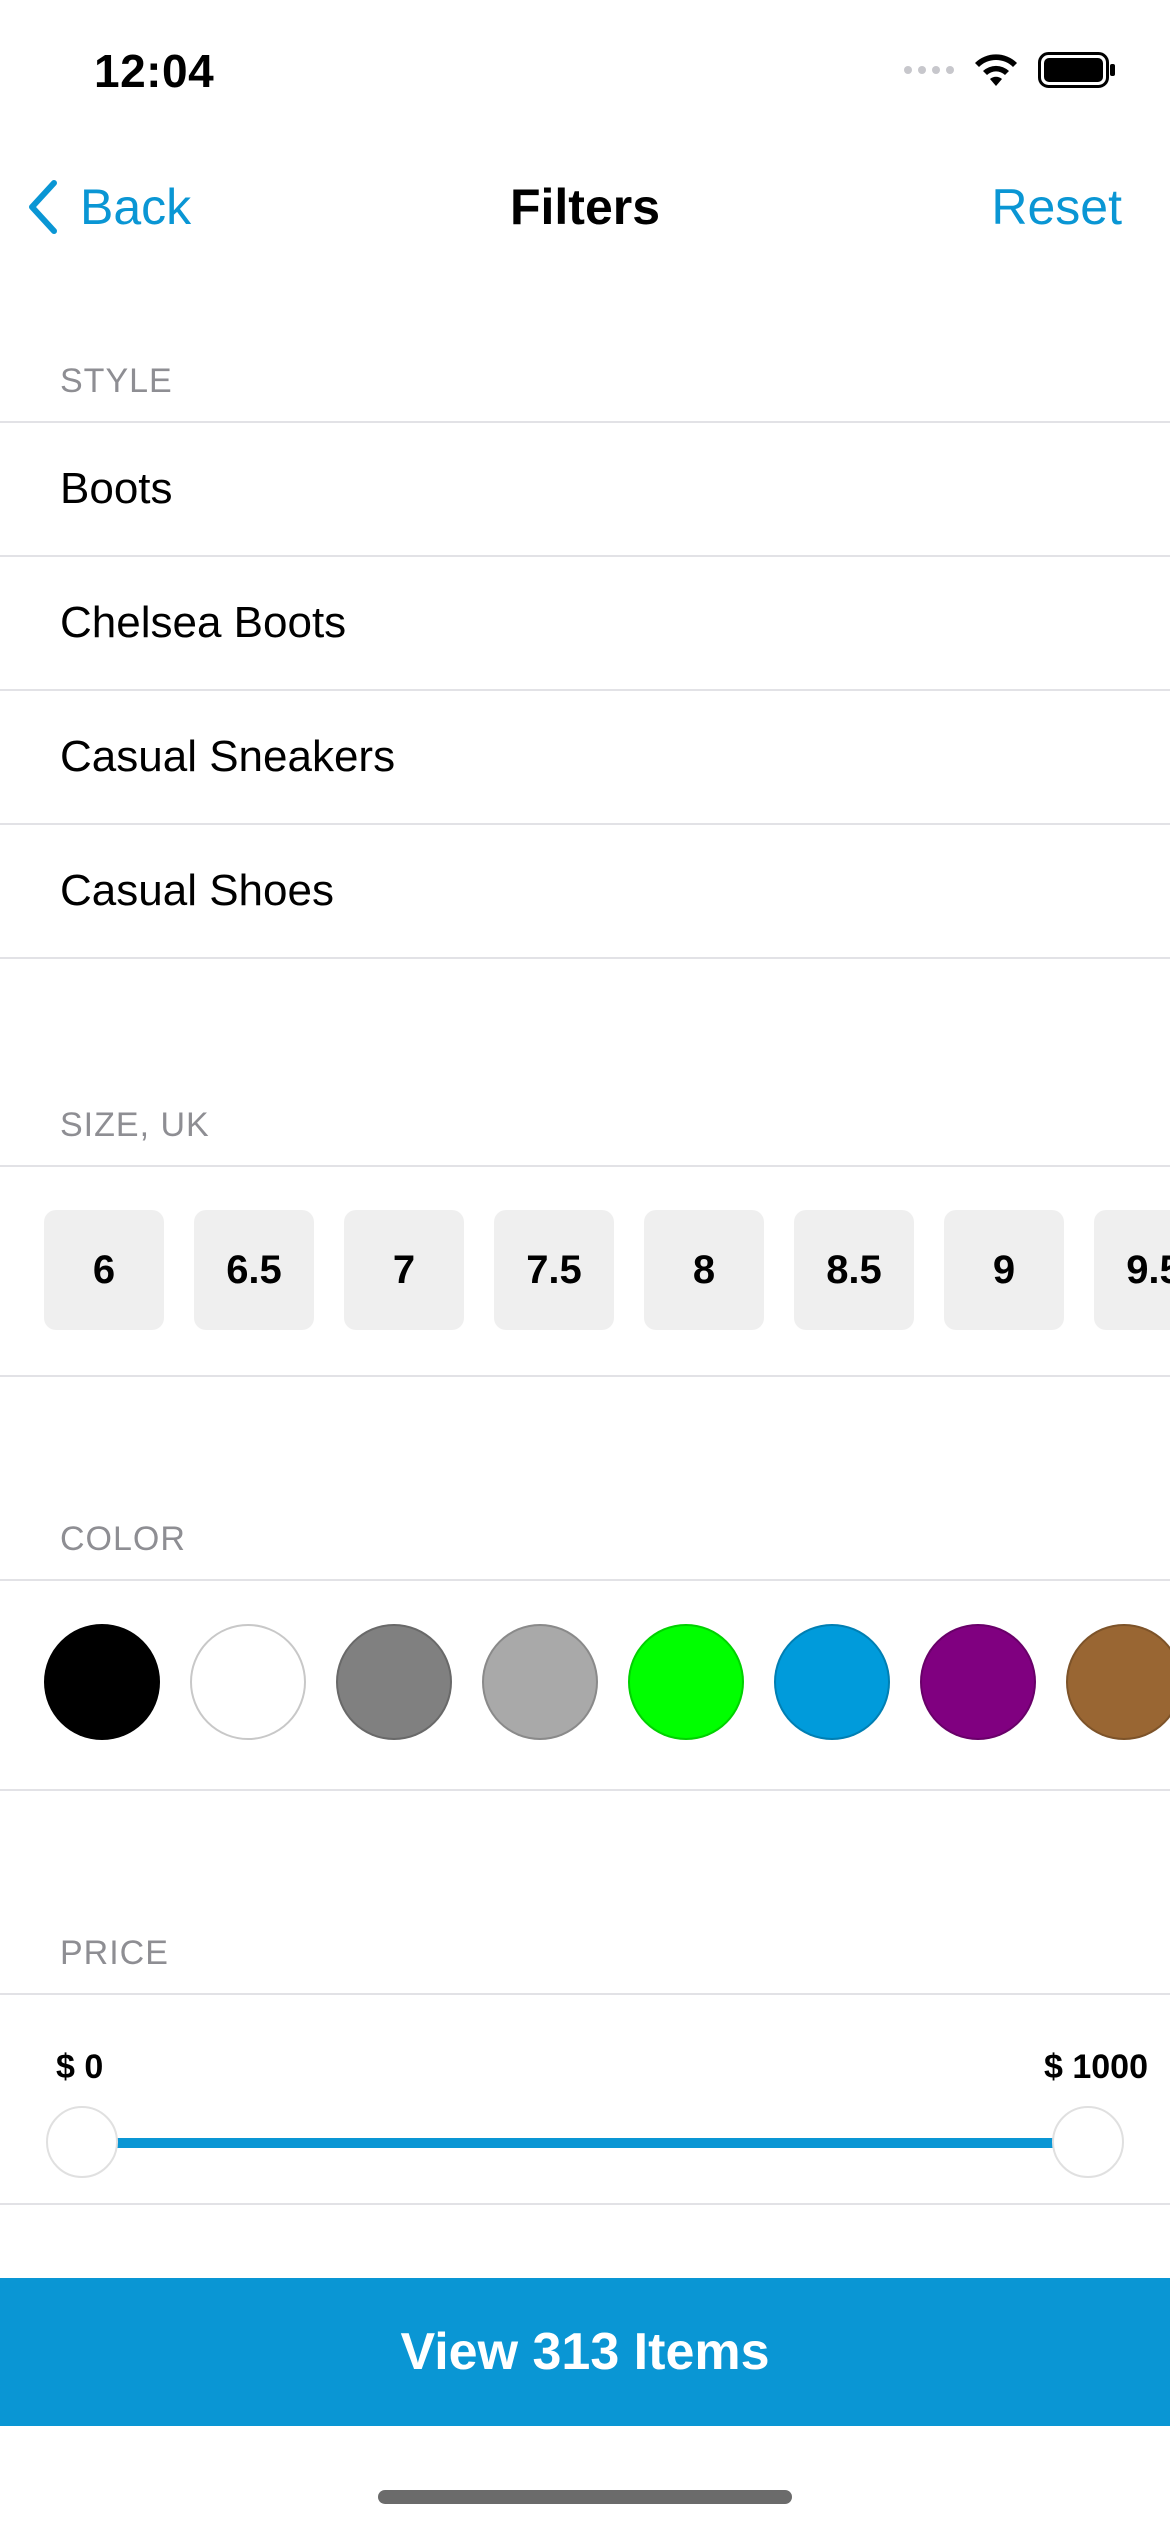 This screenshot has height=2532, width=1170. What do you see at coordinates (254, 1270) in the screenshot?
I see `size-chip: 6.5` at bounding box center [254, 1270].